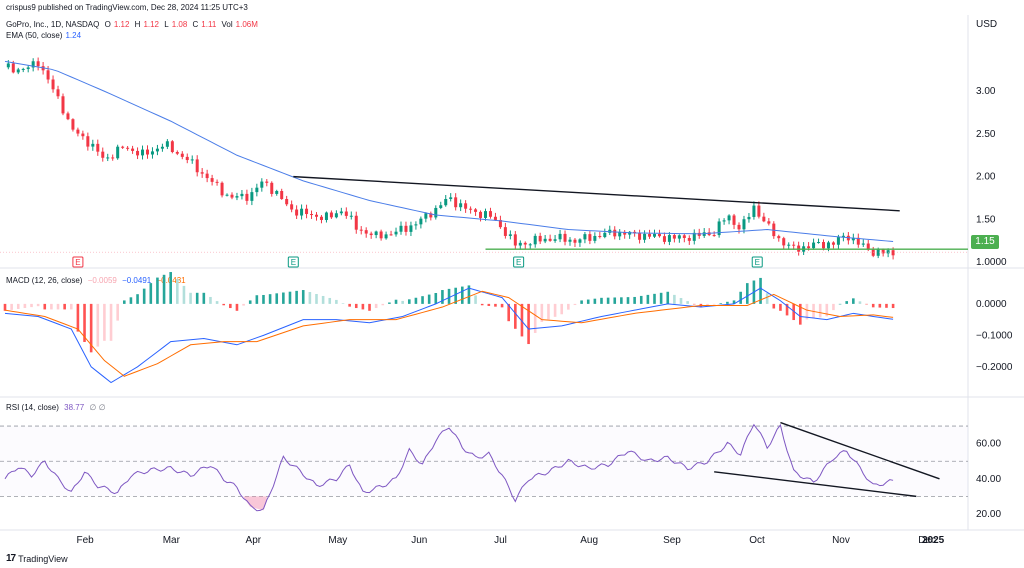 The width and height of the screenshot is (1024, 568). I want to click on tradingview-logo: 17 TradingView, so click(37, 558).